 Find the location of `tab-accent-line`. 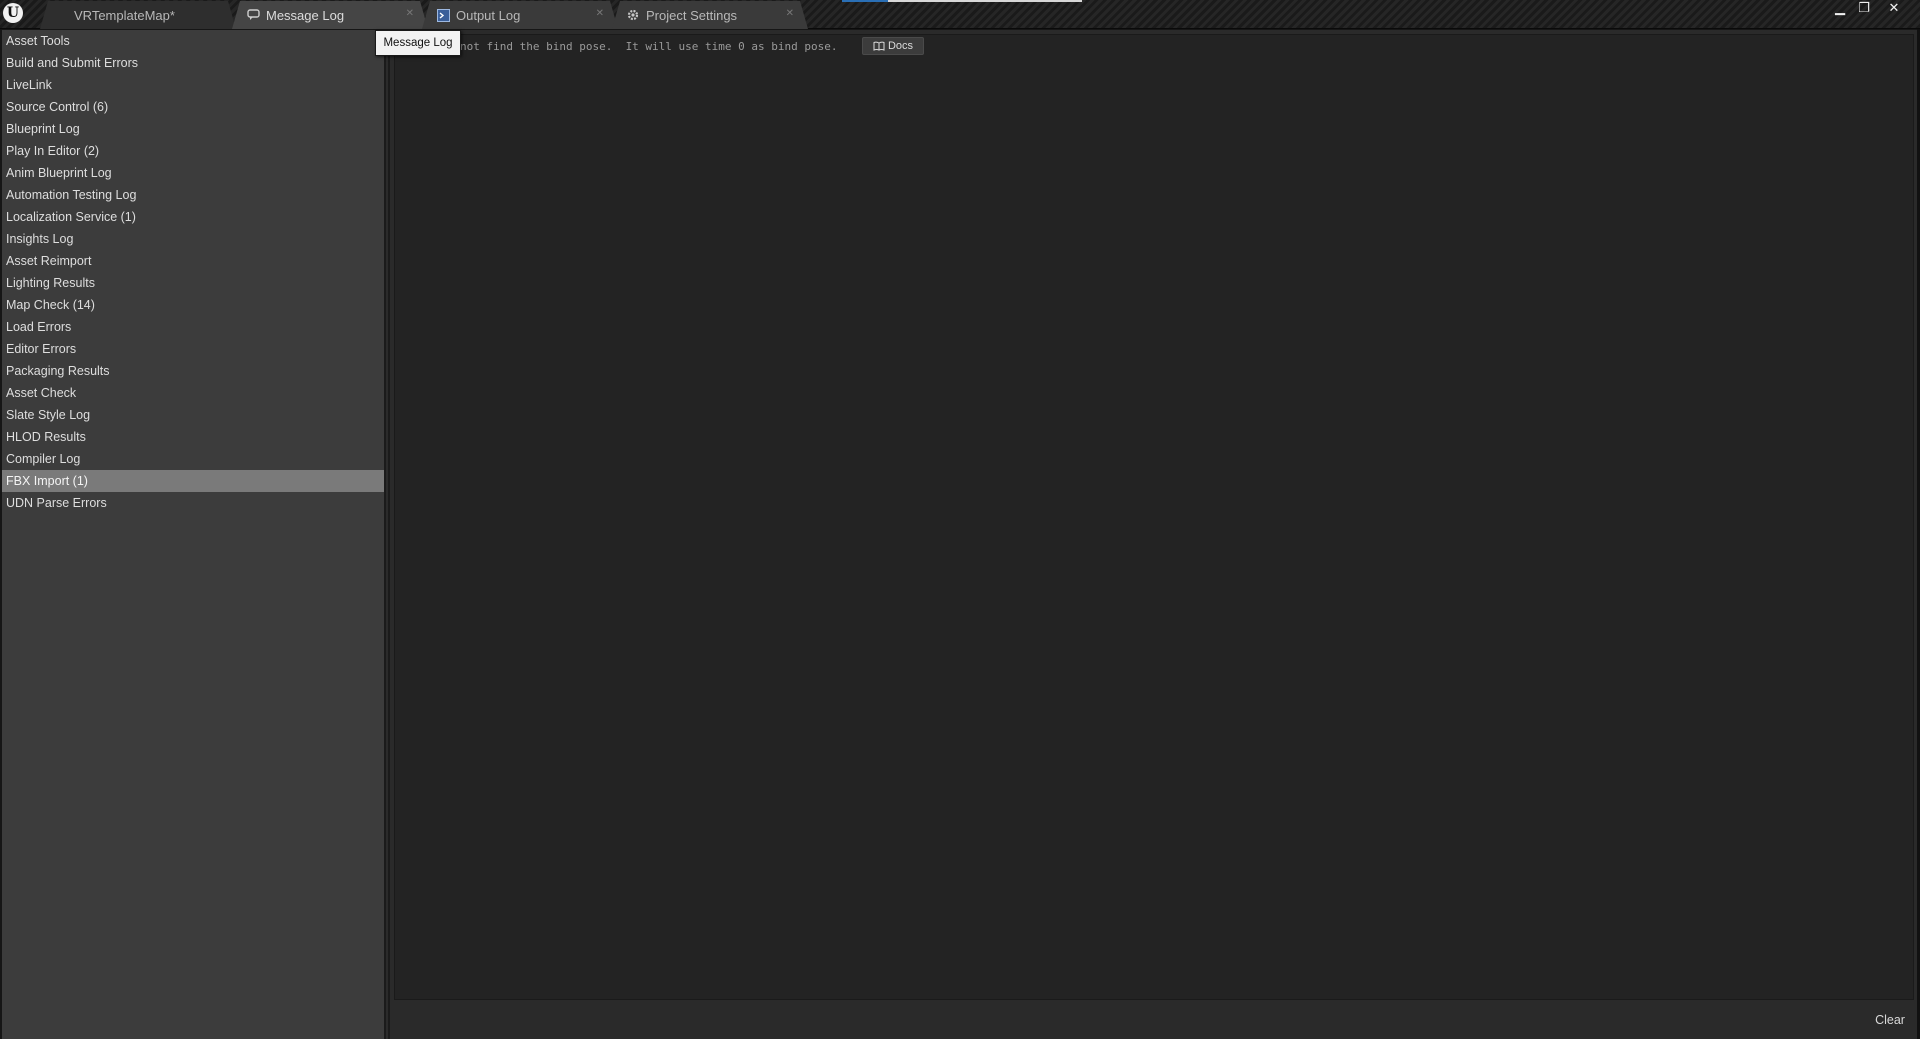

tab-accent-line is located at coordinates (865, 1).